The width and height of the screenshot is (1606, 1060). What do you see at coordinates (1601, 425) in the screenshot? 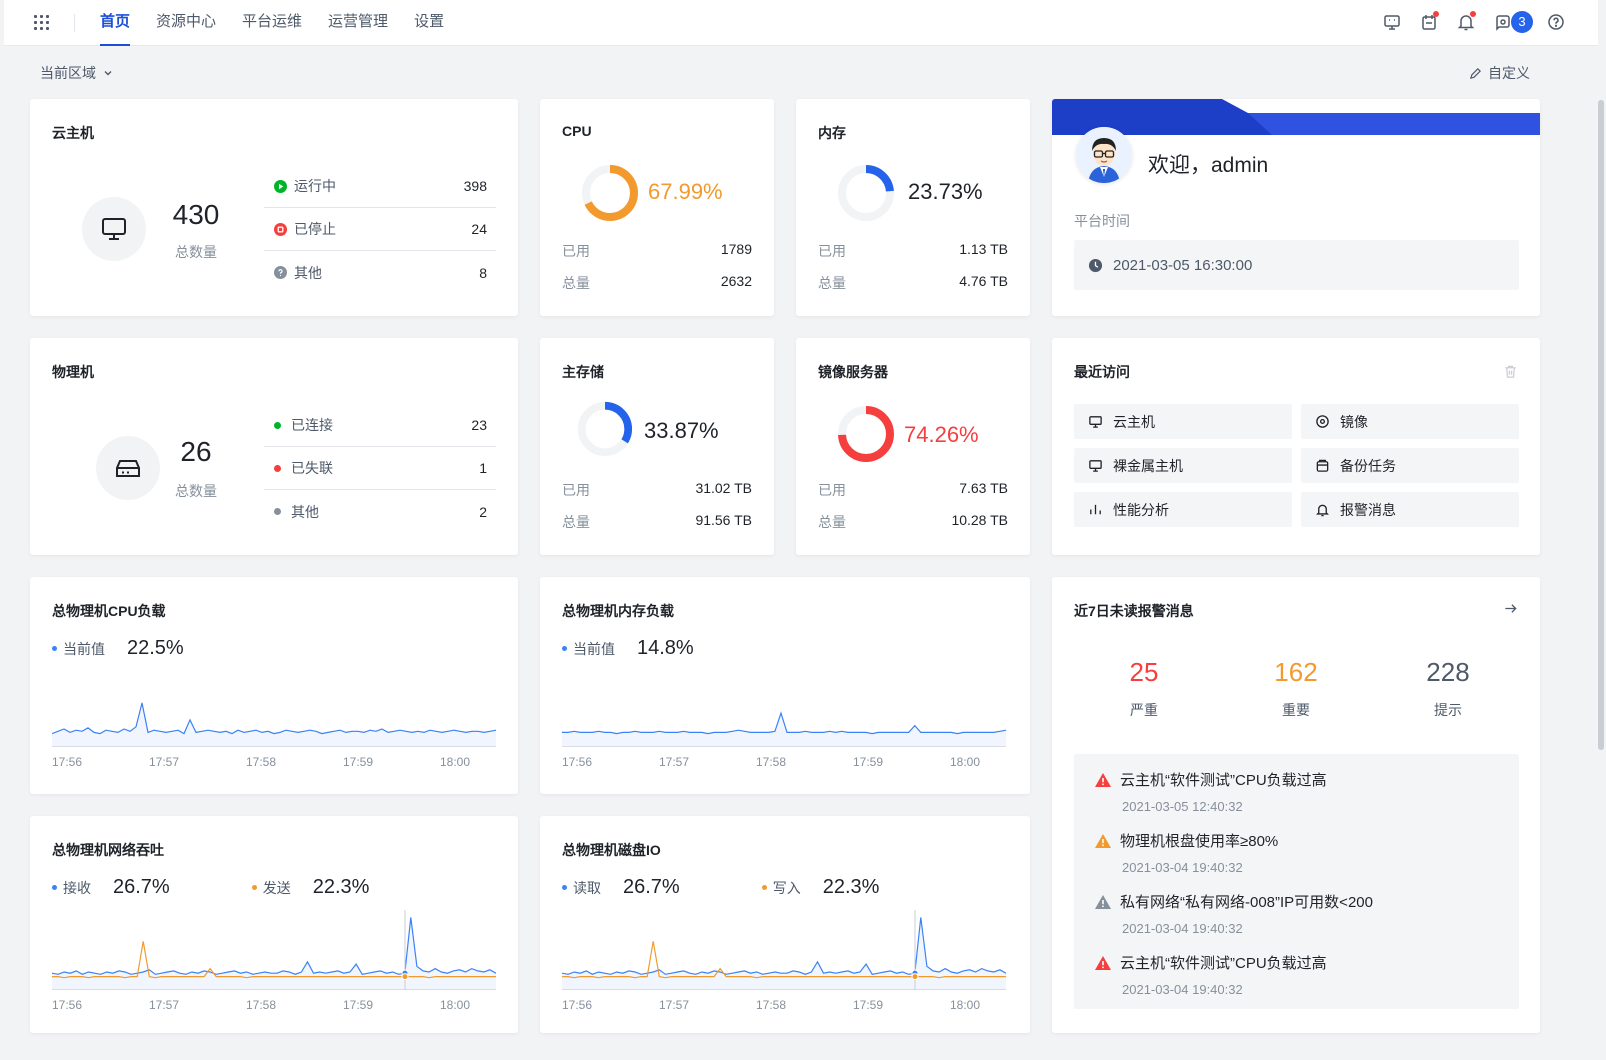
I see `scrollbar-thumb` at bounding box center [1601, 425].